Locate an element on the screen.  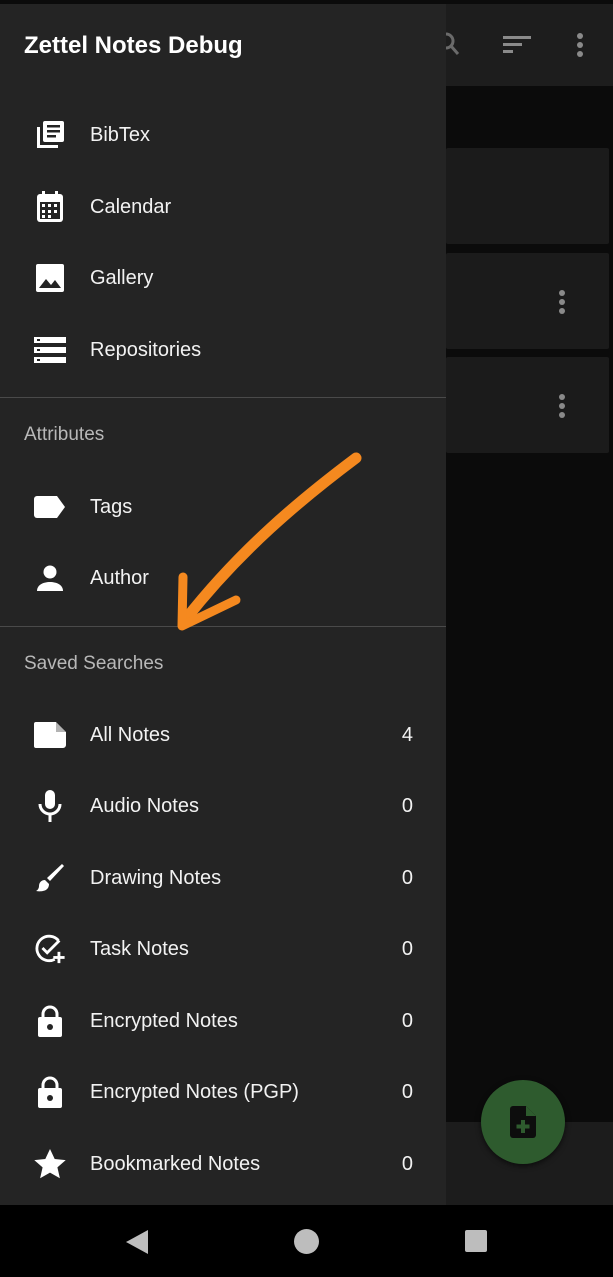
calendar-icon is located at coordinates (50, 207).